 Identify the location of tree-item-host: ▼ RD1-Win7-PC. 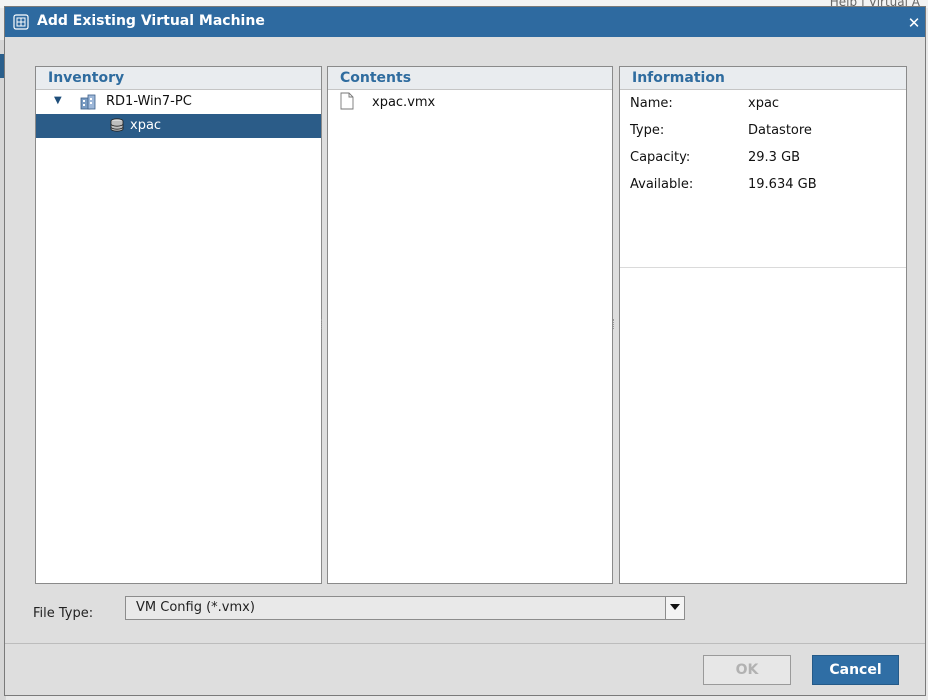
(178, 102).